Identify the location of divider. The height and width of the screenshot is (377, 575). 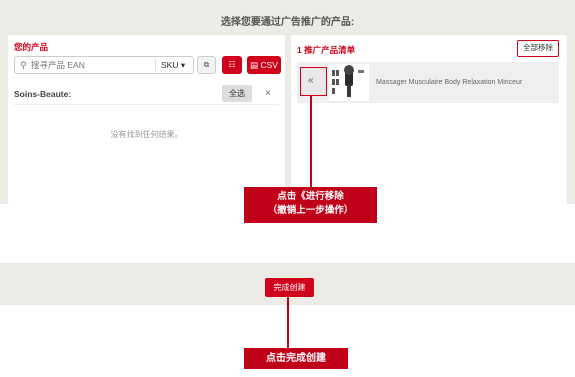
(146, 104).